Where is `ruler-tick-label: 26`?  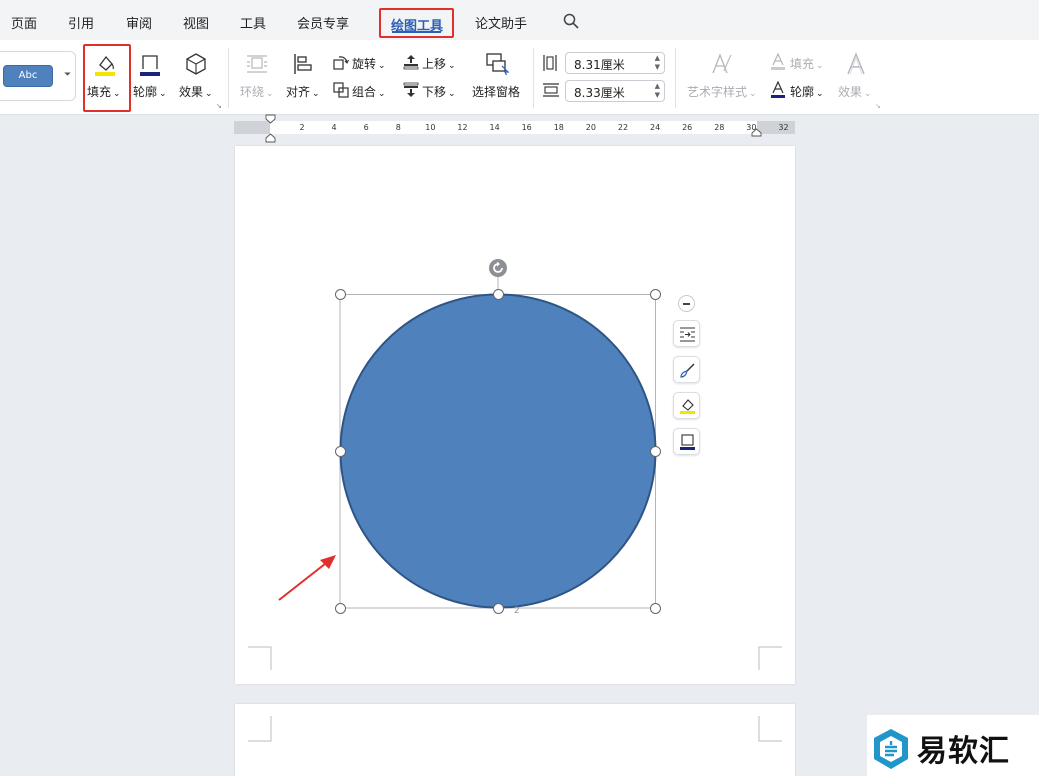
ruler-tick-label: 26 is located at coordinates (687, 127).